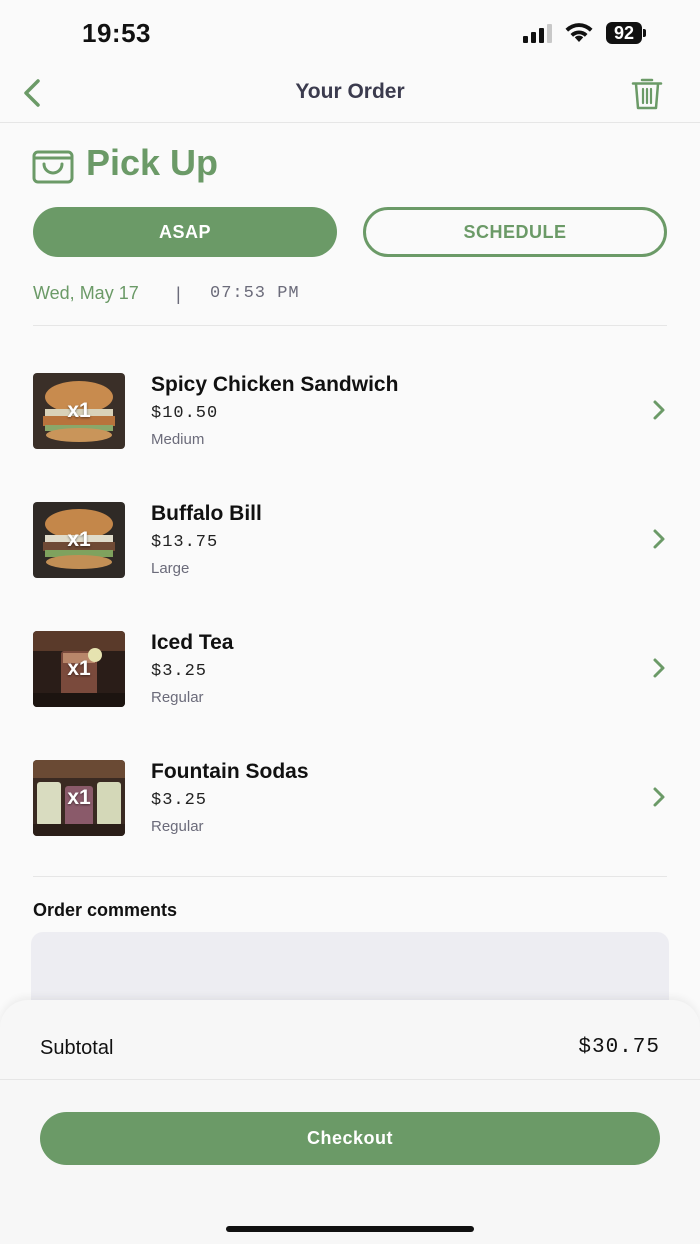 This screenshot has height=1244, width=700. I want to click on pickup-date: Wed, May 17, so click(86, 293).